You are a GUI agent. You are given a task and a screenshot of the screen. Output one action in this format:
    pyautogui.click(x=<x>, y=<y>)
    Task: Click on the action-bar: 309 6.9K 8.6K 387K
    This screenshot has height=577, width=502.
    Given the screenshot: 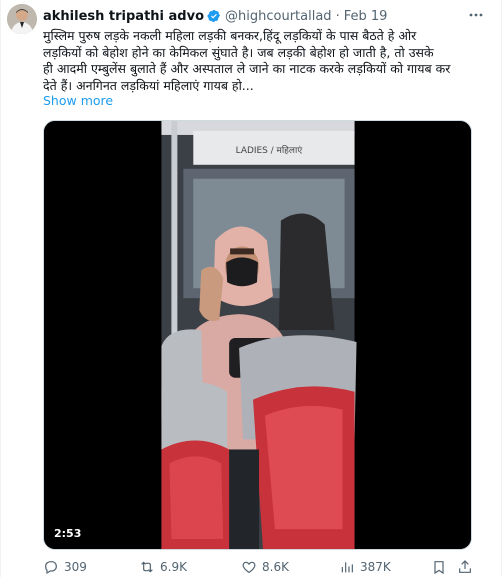 What is the action you would take?
    pyautogui.click(x=263, y=567)
    